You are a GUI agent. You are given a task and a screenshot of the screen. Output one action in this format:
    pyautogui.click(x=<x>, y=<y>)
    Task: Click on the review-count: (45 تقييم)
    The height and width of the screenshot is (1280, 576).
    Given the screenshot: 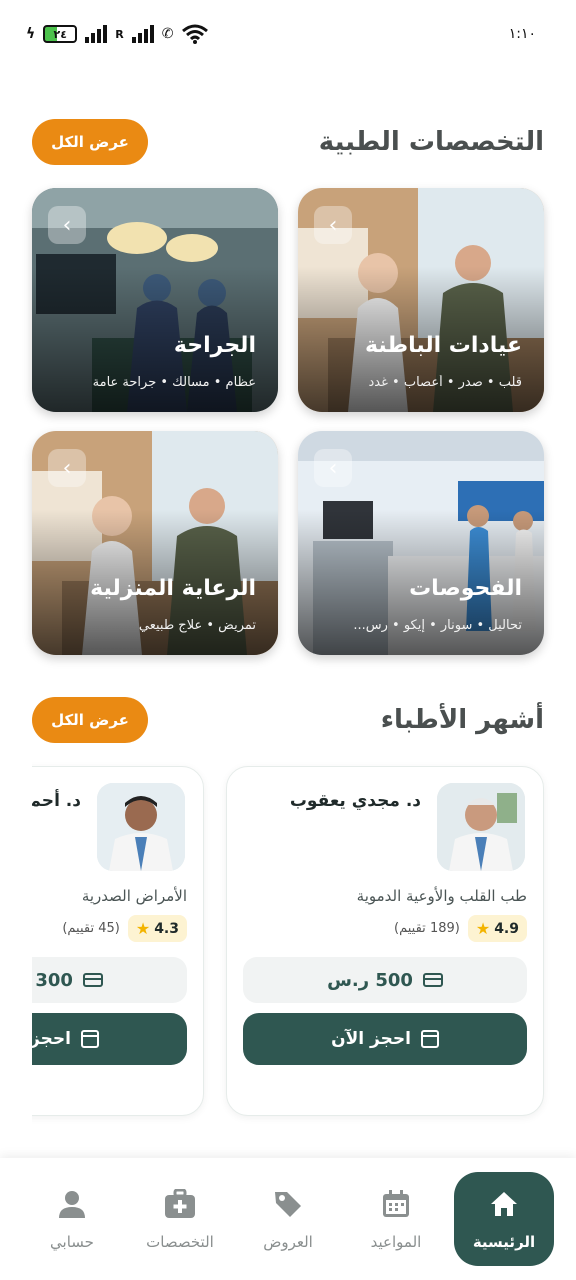 What is the action you would take?
    pyautogui.click(x=91, y=928)
    